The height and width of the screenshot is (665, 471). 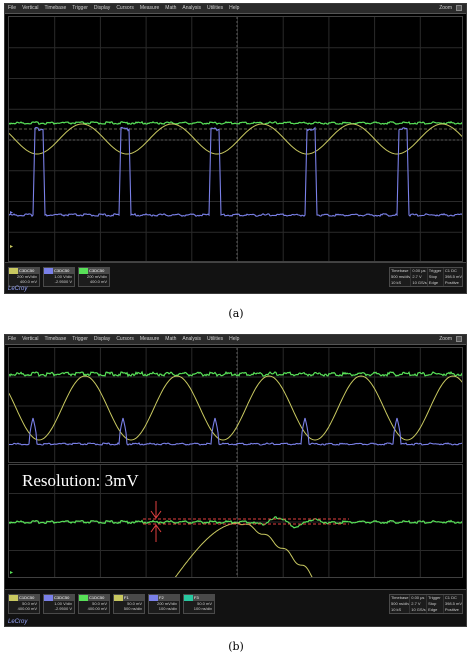 What do you see at coordinates (164, 604) in the screenshot?
I see `math-descriptor: F2 200 mV/div 100 ns/div` at bounding box center [164, 604].